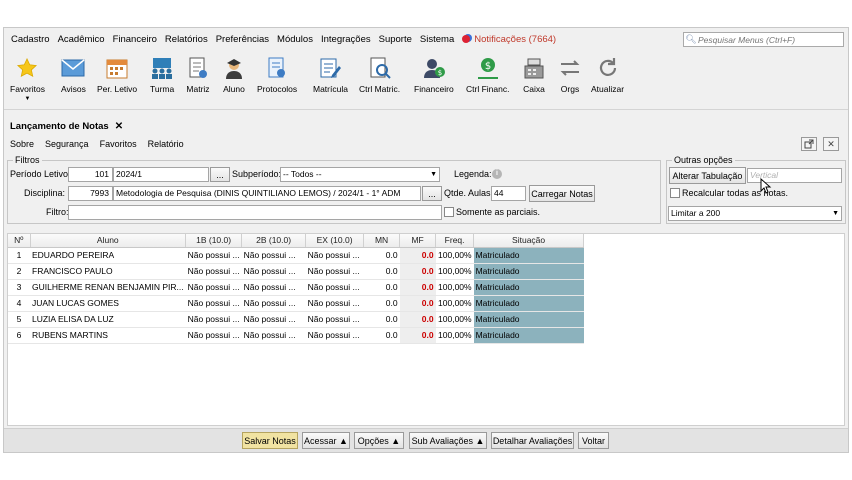 This screenshot has height=480, width=852. What do you see at coordinates (809, 144) in the screenshot?
I see `popout-icon` at bounding box center [809, 144].